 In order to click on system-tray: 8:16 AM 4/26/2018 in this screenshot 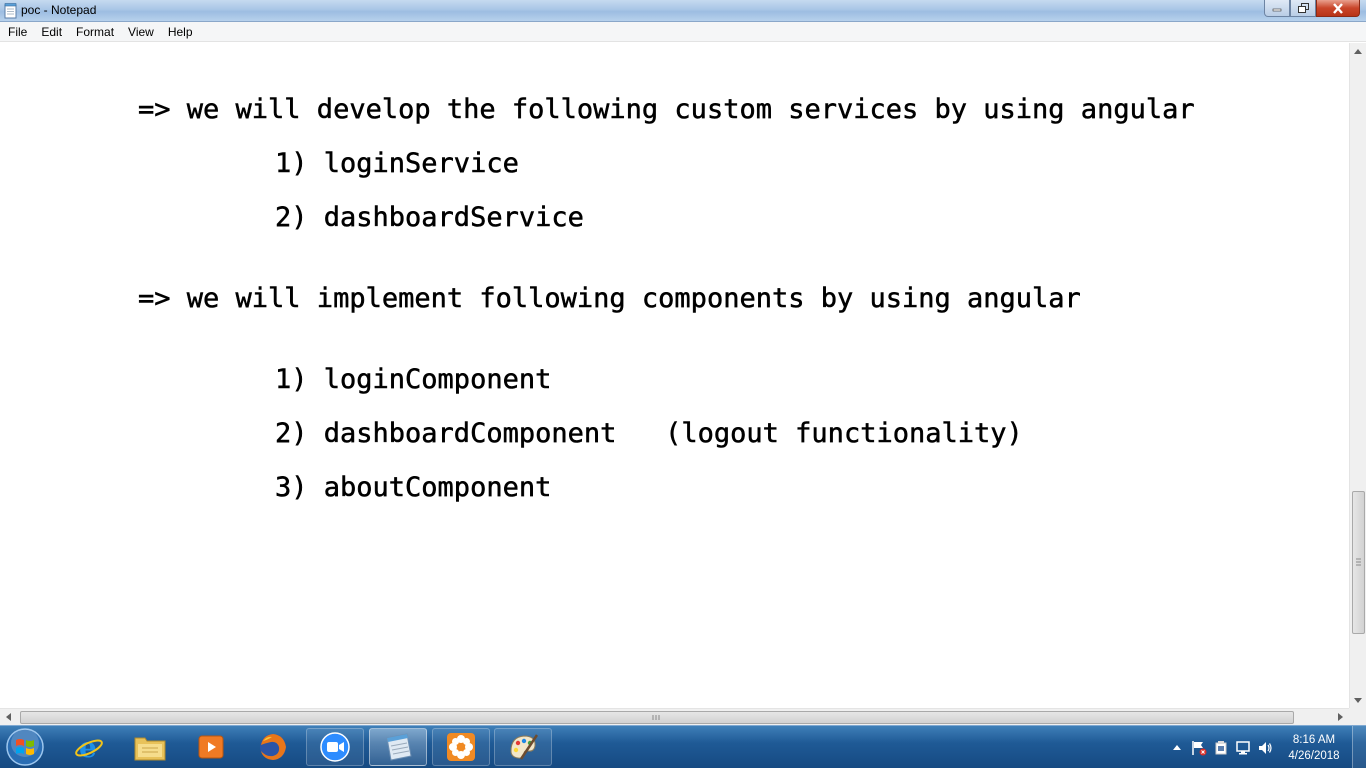, I will do `click(1266, 747)`.